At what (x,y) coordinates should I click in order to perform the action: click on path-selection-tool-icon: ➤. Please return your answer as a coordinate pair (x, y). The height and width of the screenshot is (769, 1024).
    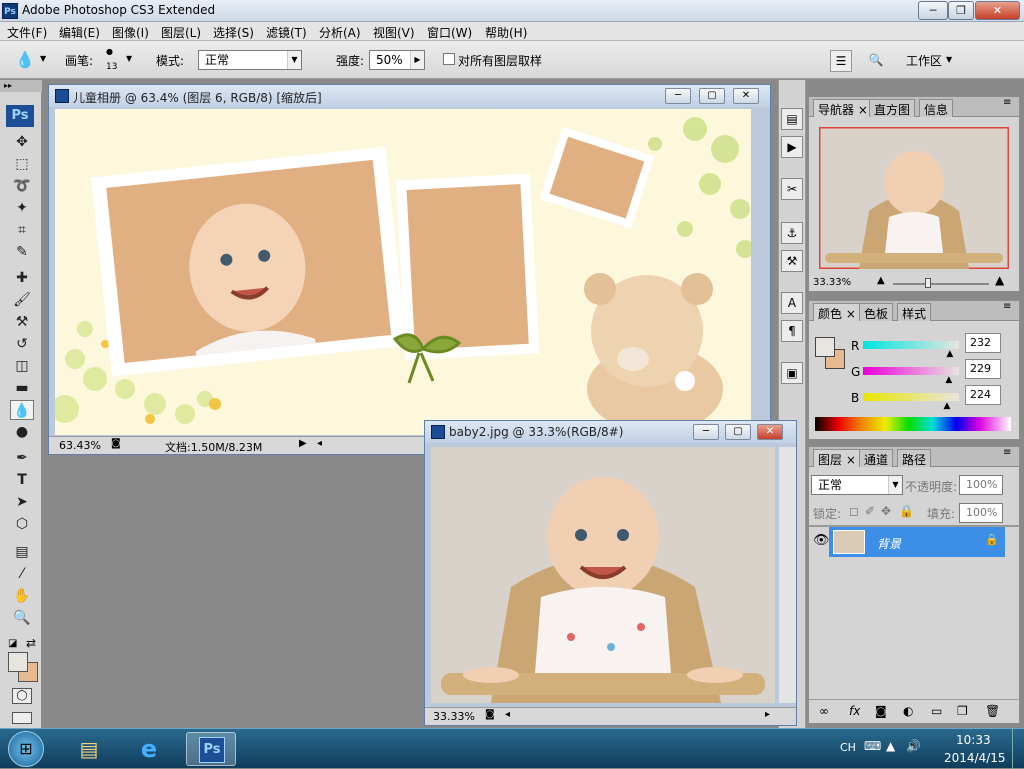
    Looking at the image, I should click on (22, 502).